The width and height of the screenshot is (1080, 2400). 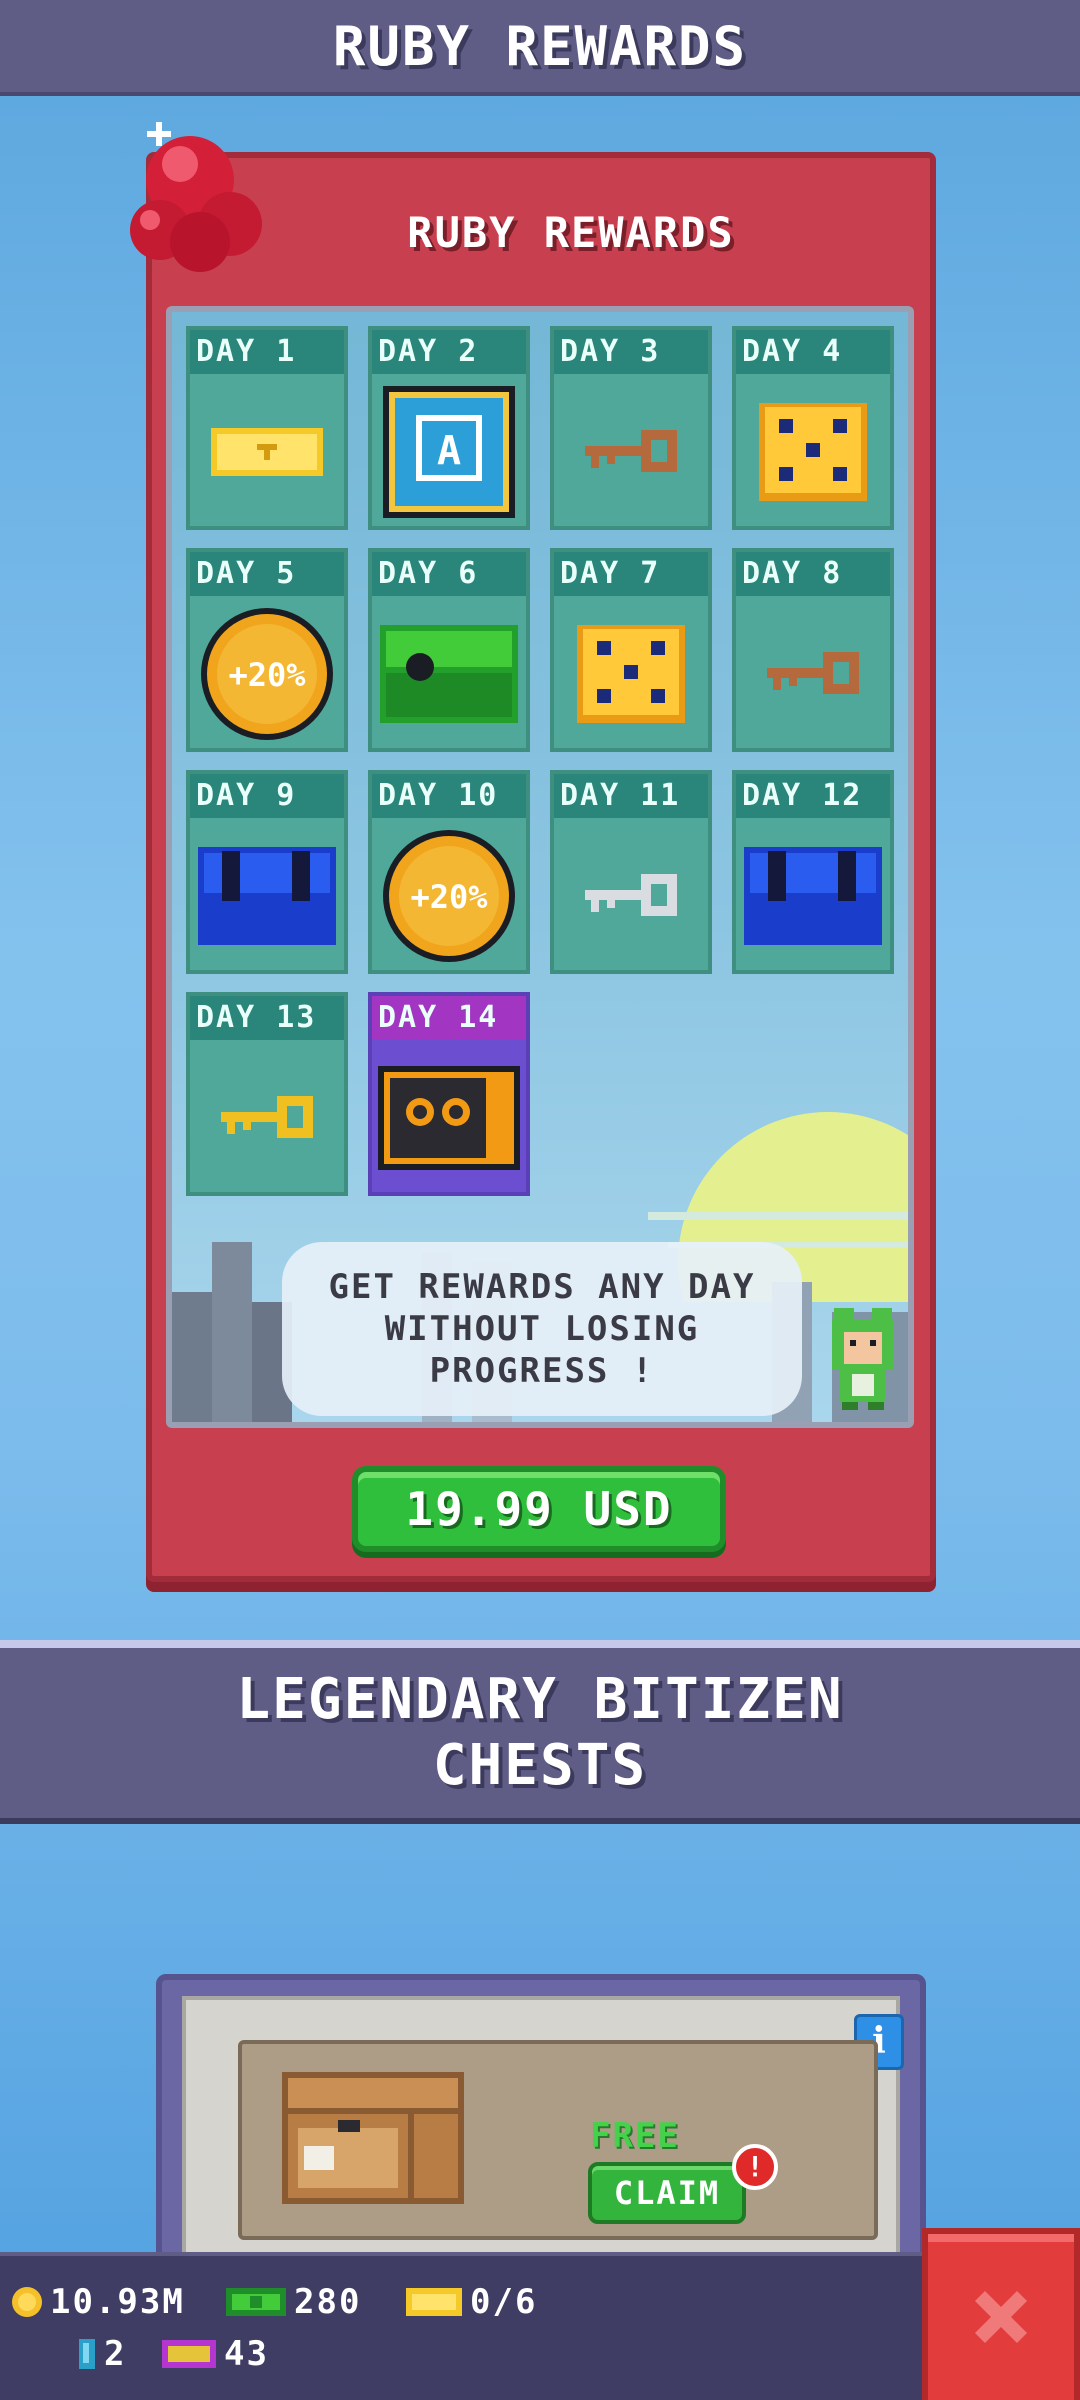 I want to click on claim-button: CLAIM, so click(x=667, y=2193).